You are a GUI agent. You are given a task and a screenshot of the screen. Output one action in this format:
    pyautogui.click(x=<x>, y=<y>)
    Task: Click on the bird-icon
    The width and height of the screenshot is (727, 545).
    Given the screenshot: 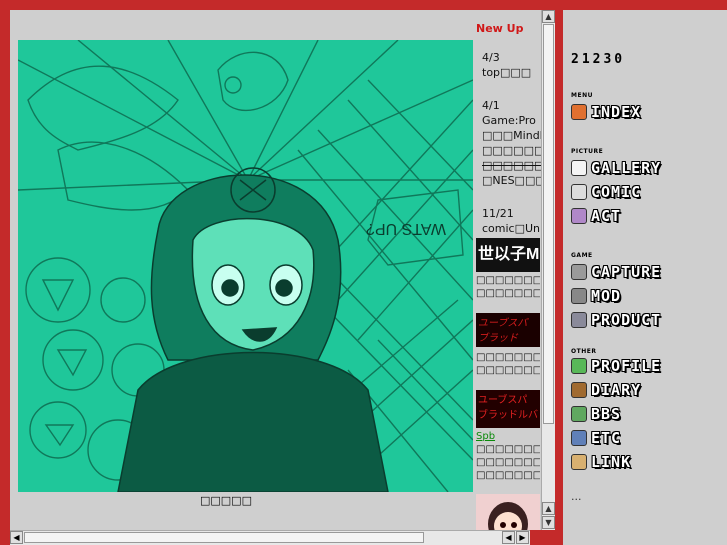 What is the action you would take?
    pyautogui.click(x=579, y=438)
    